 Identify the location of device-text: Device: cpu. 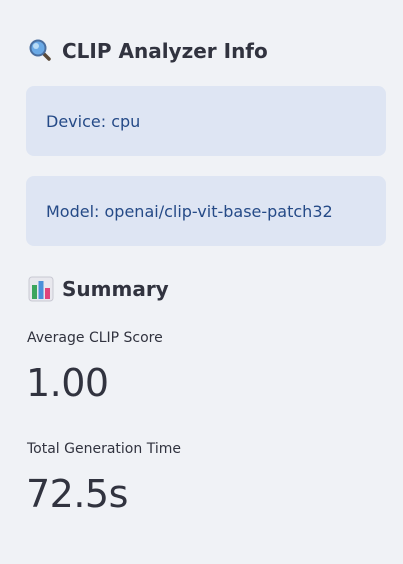
(93, 121).